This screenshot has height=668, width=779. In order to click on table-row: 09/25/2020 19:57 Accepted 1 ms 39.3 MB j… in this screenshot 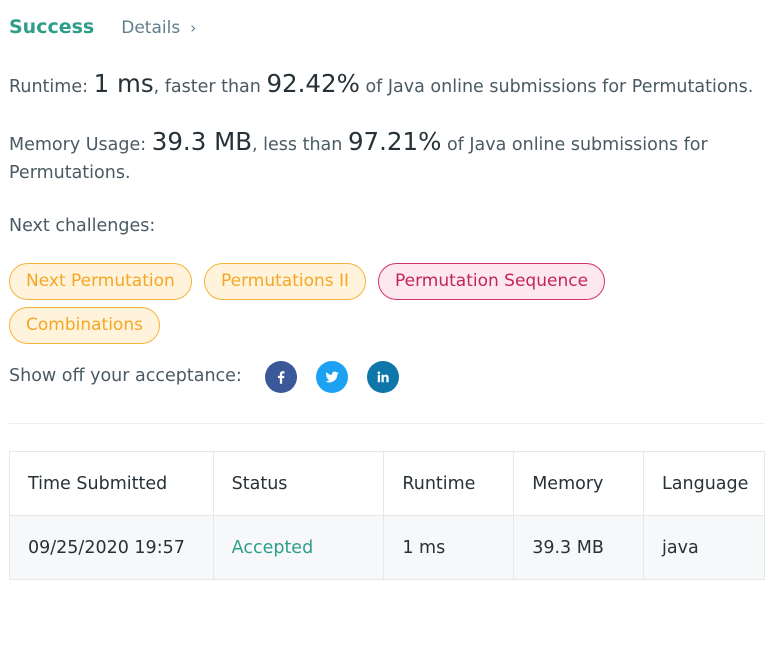, I will do `click(387, 547)`.